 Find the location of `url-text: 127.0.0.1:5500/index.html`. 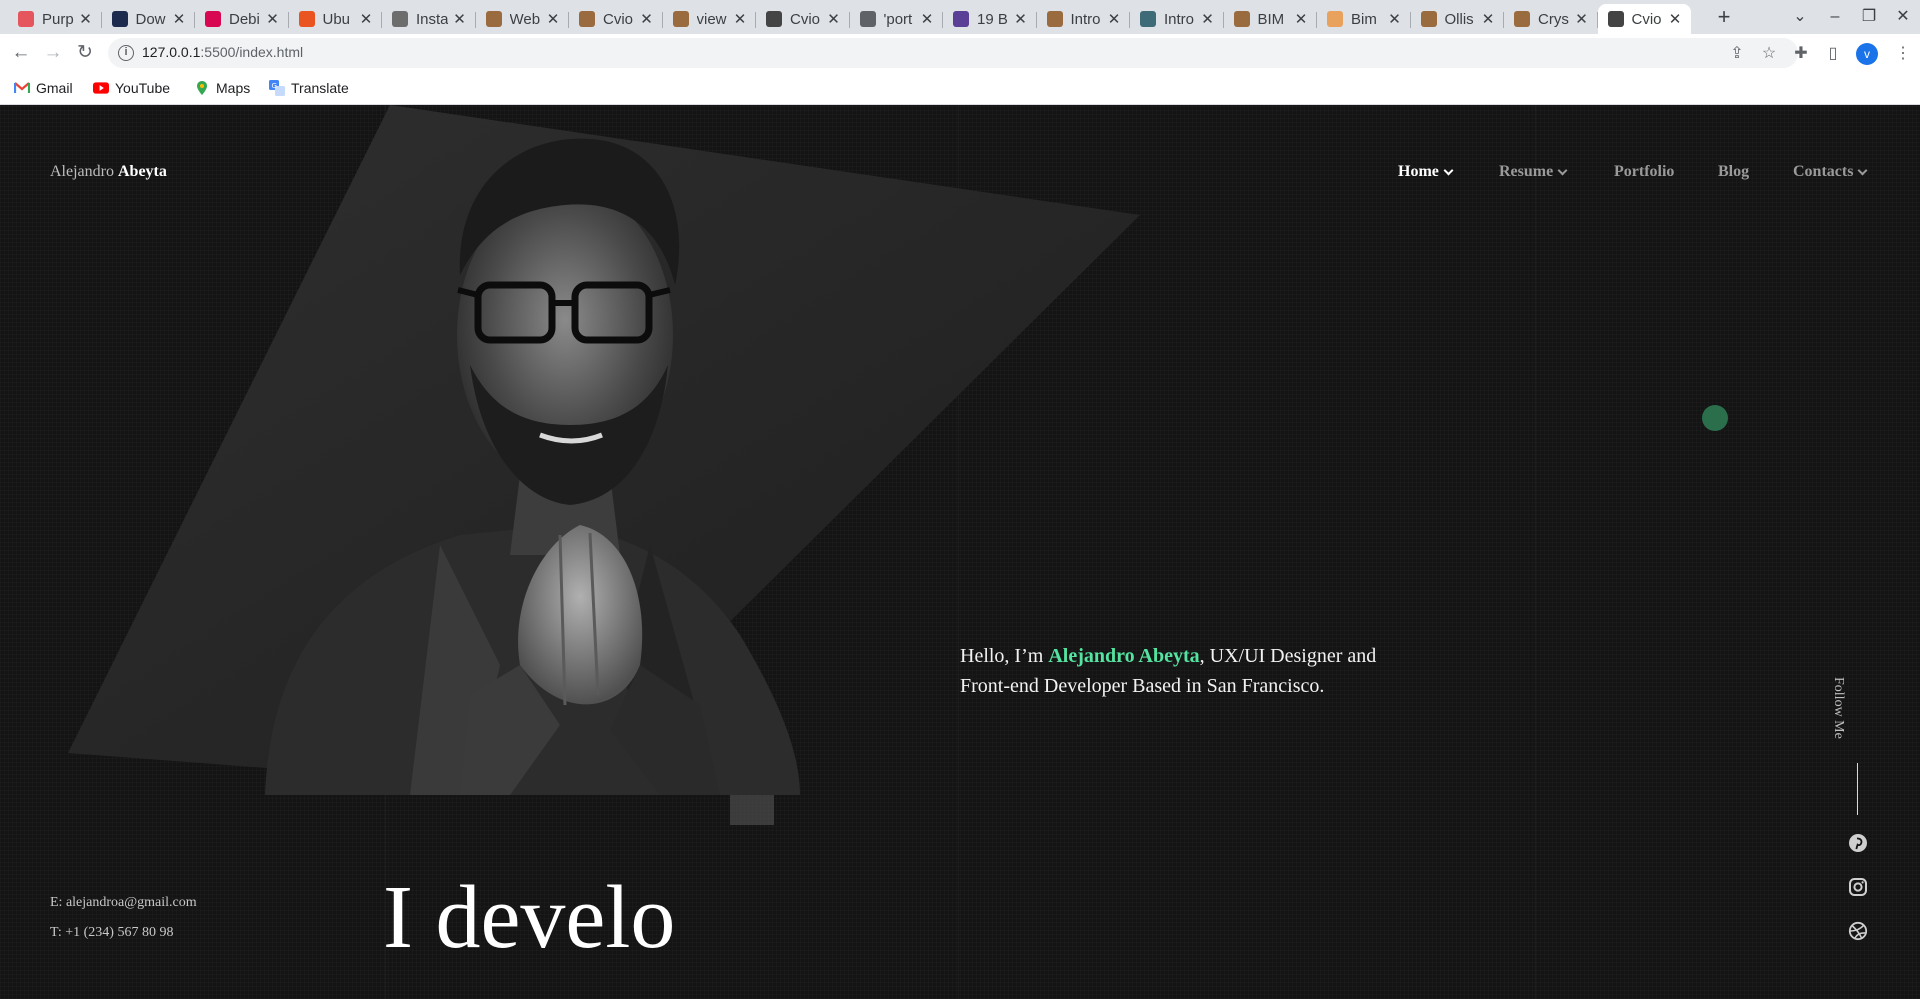

url-text: 127.0.0.1:5500/index.html is located at coordinates (222, 52).